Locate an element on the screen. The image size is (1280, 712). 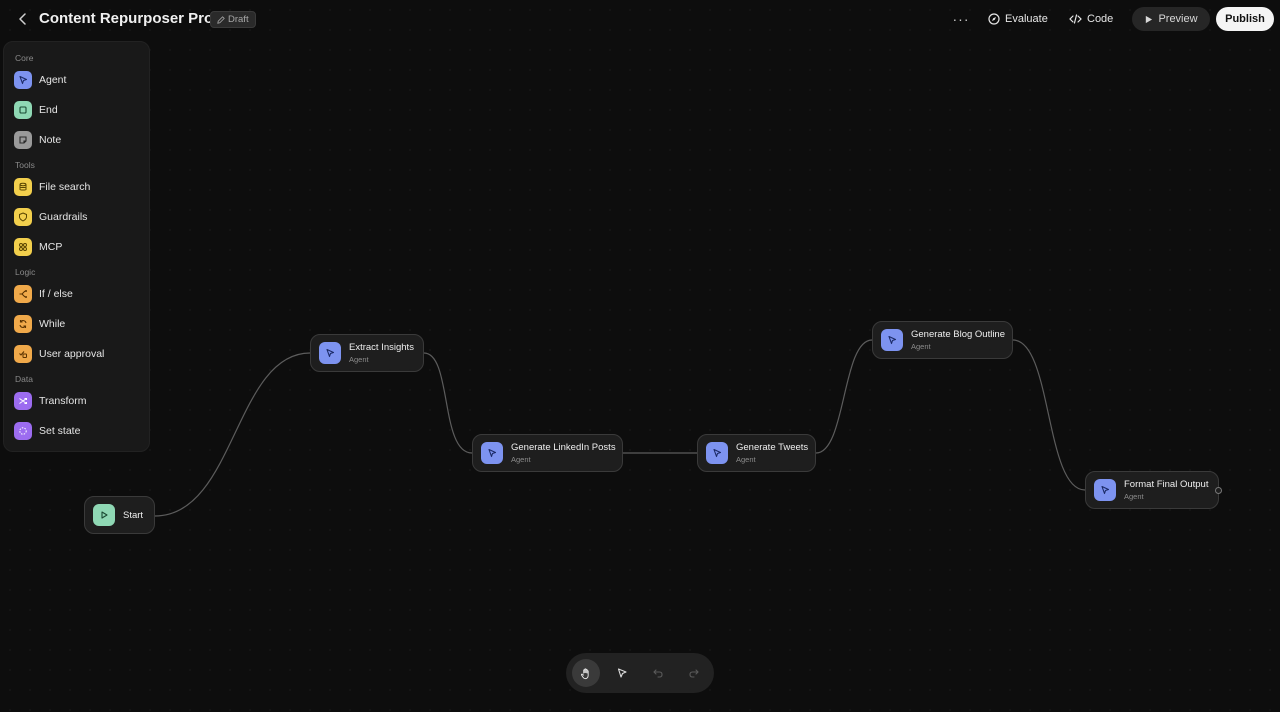
node-text: Generate LinkedIn Posts Agent is located at coordinates (563, 453).